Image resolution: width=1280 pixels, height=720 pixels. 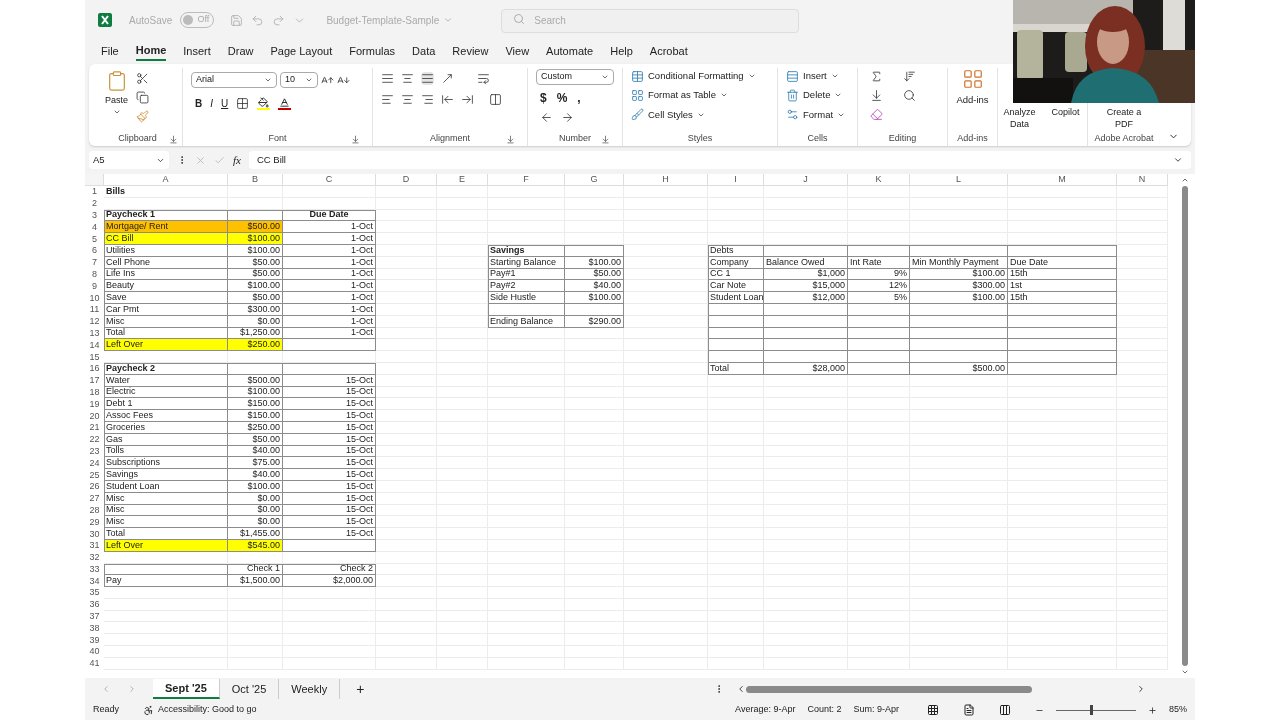 What do you see at coordinates (310, 689) in the screenshot?
I see `sheet-tab: Weekly` at bounding box center [310, 689].